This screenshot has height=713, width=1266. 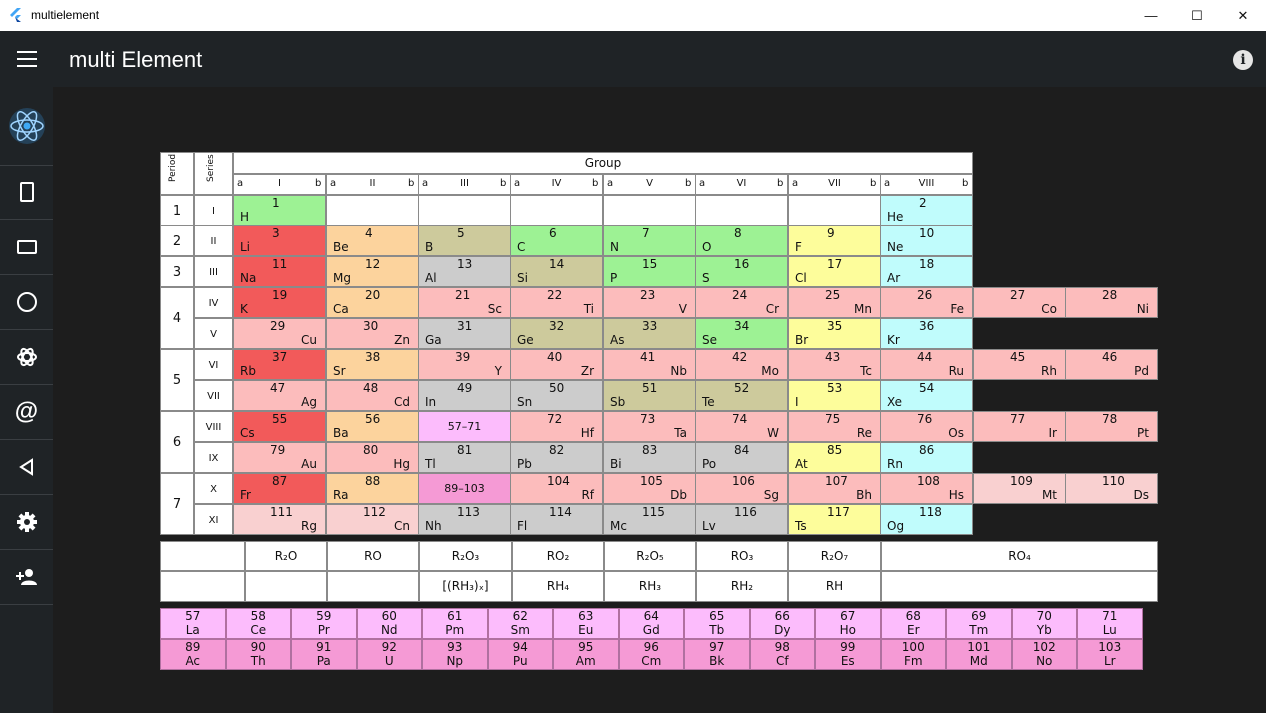 I want to click on element-cell: 111 Rg, so click(x=279, y=519).